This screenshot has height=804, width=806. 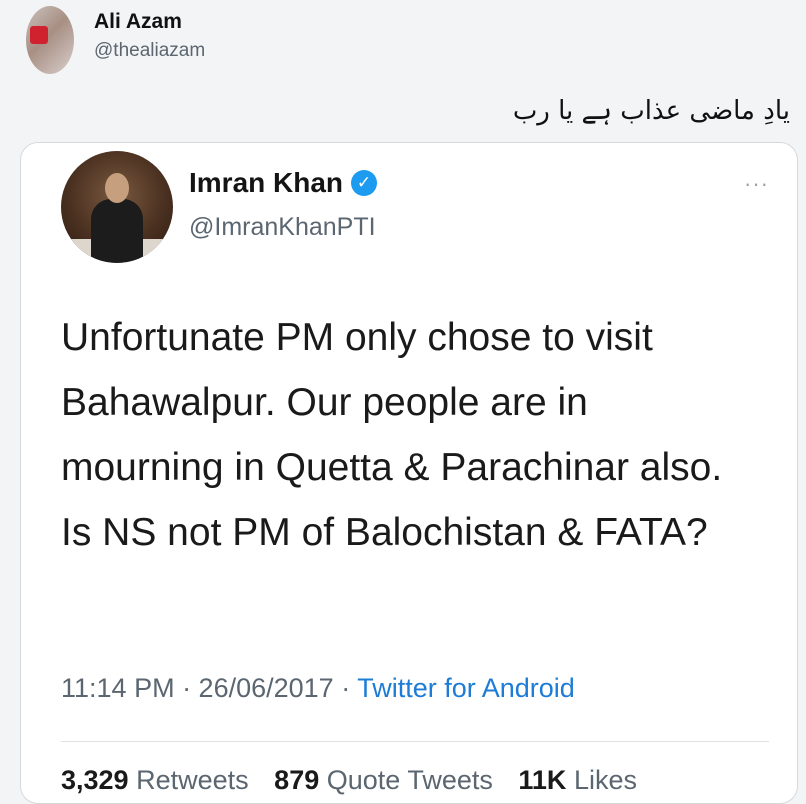 What do you see at coordinates (39, 35) in the screenshot?
I see `avatar-badge` at bounding box center [39, 35].